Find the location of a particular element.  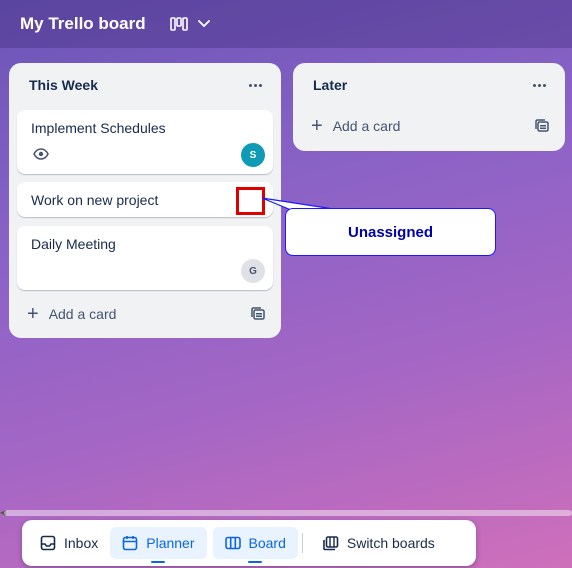

avatar-initial: S is located at coordinates (253, 155).